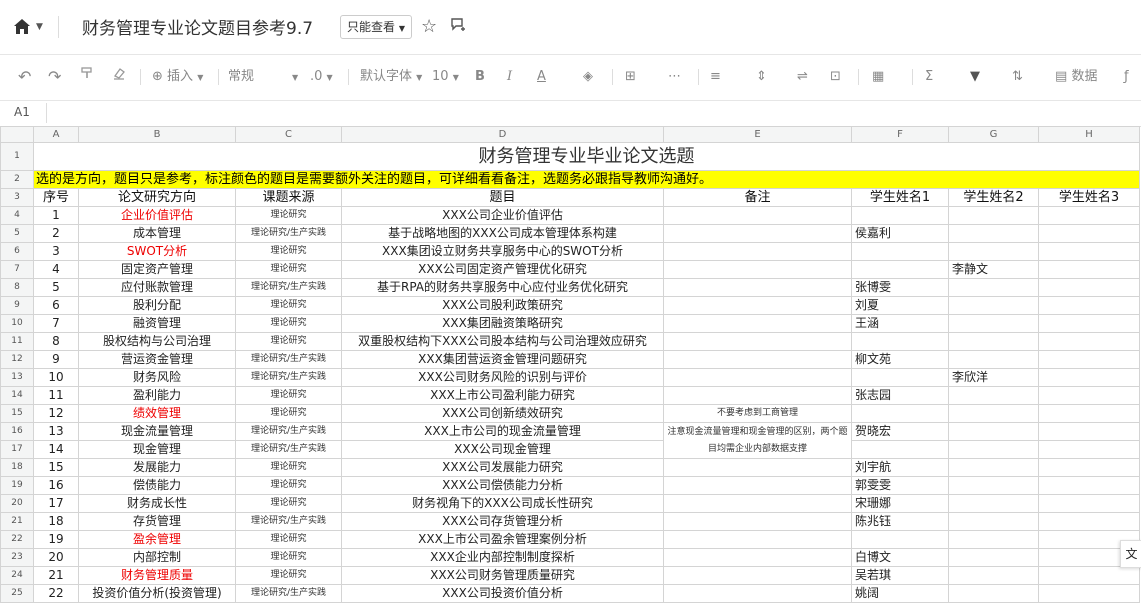  Describe the element at coordinates (157, 377) in the screenshot. I see `direction-cell: 财务风险` at that location.